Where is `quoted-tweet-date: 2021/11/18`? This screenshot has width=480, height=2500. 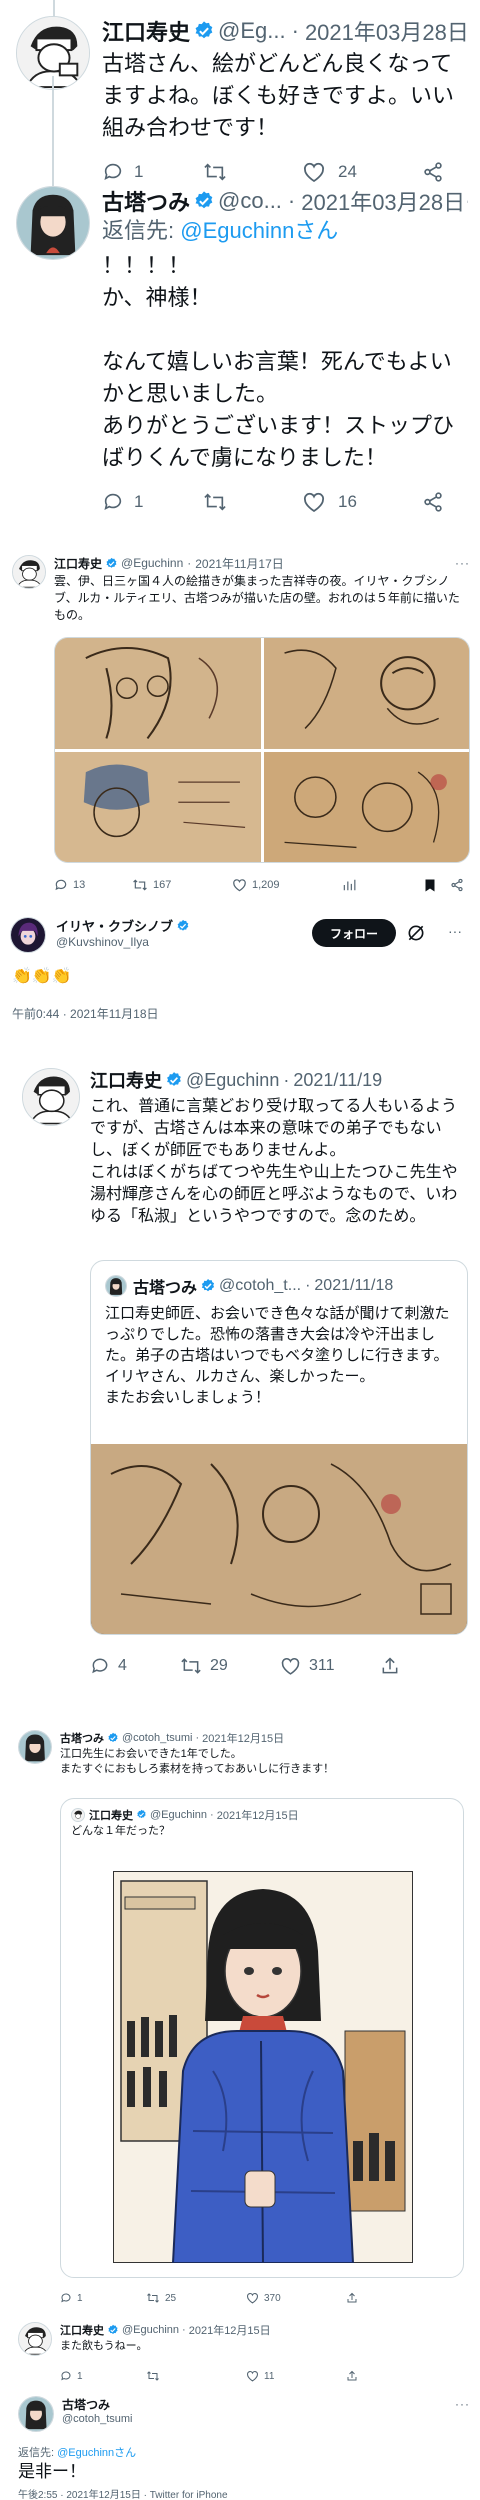 quoted-tweet-date: 2021/11/18 is located at coordinates (353, 1286).